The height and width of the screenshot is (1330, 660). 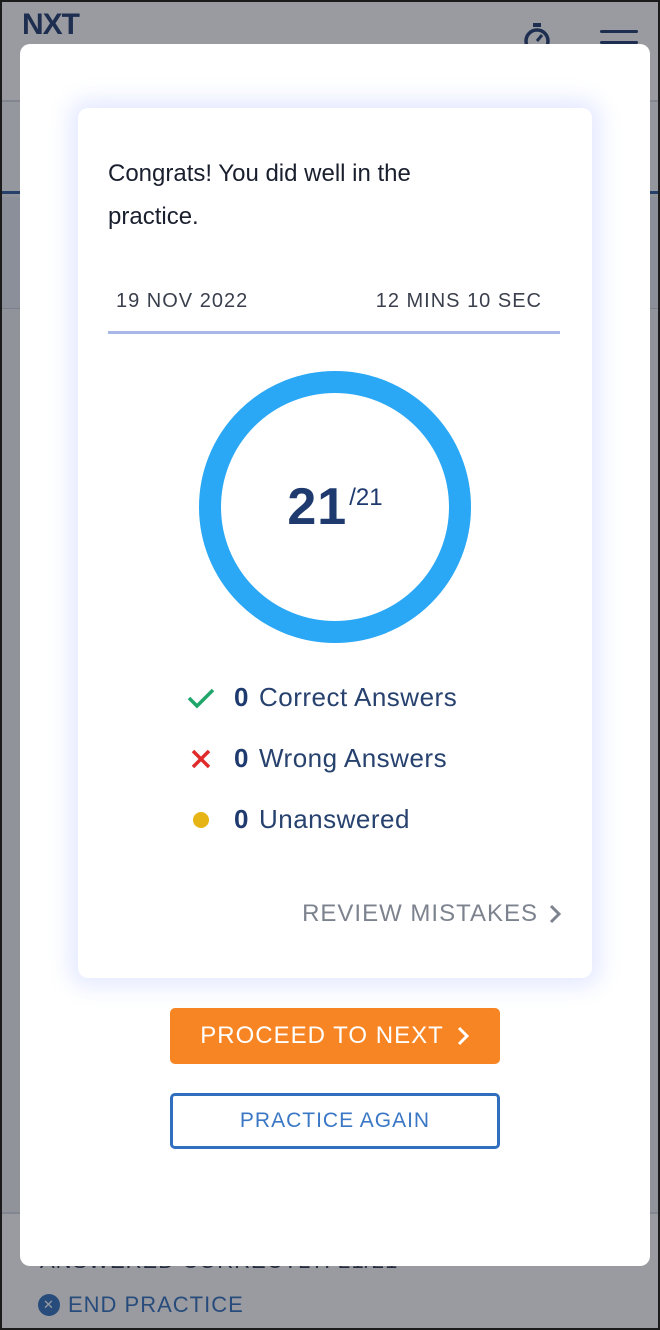 I want to click on stat-unanswered: 0 Unanswered, so click(x=298, y=819).